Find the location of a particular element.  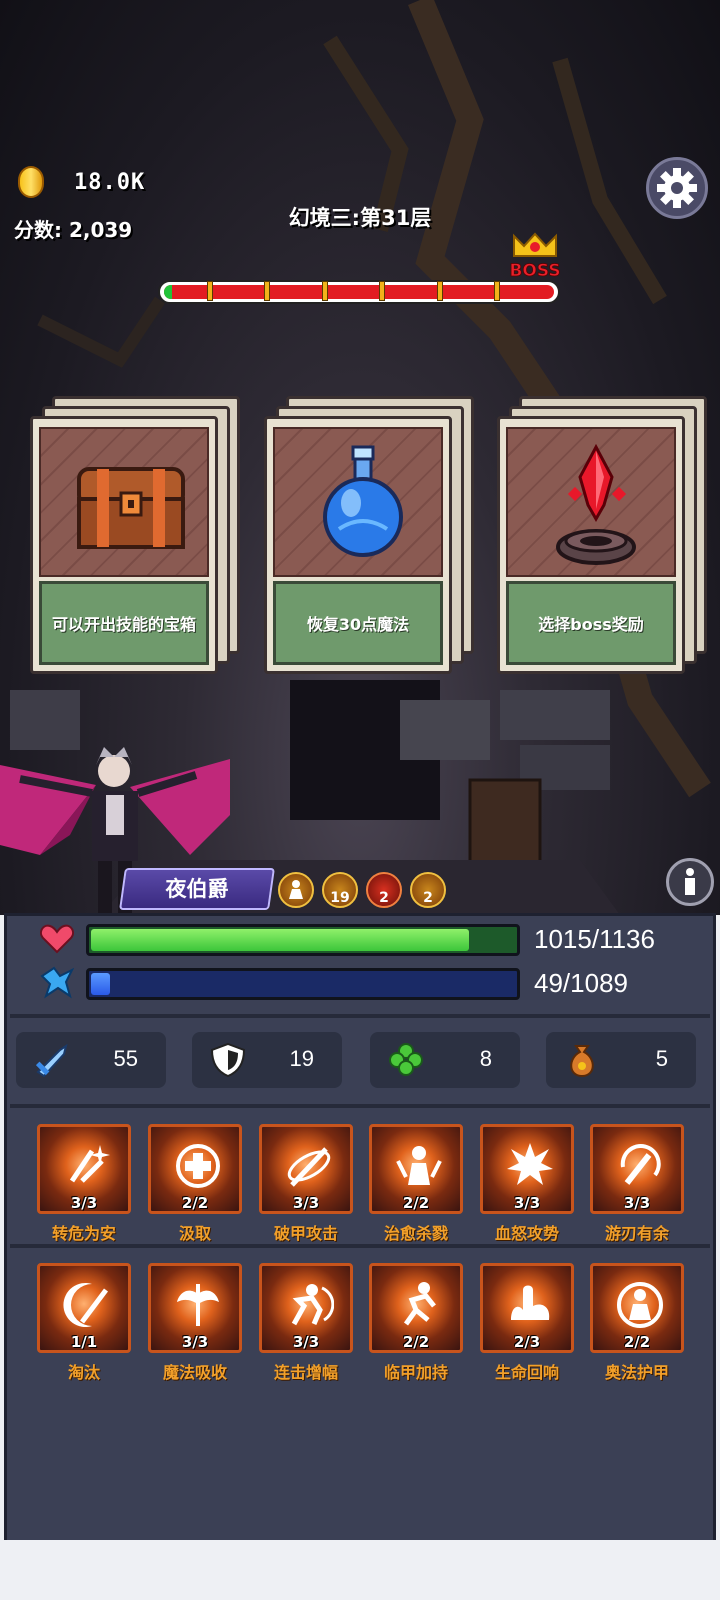

health-text: 1015/1136 is located at coordinates (594, 939).